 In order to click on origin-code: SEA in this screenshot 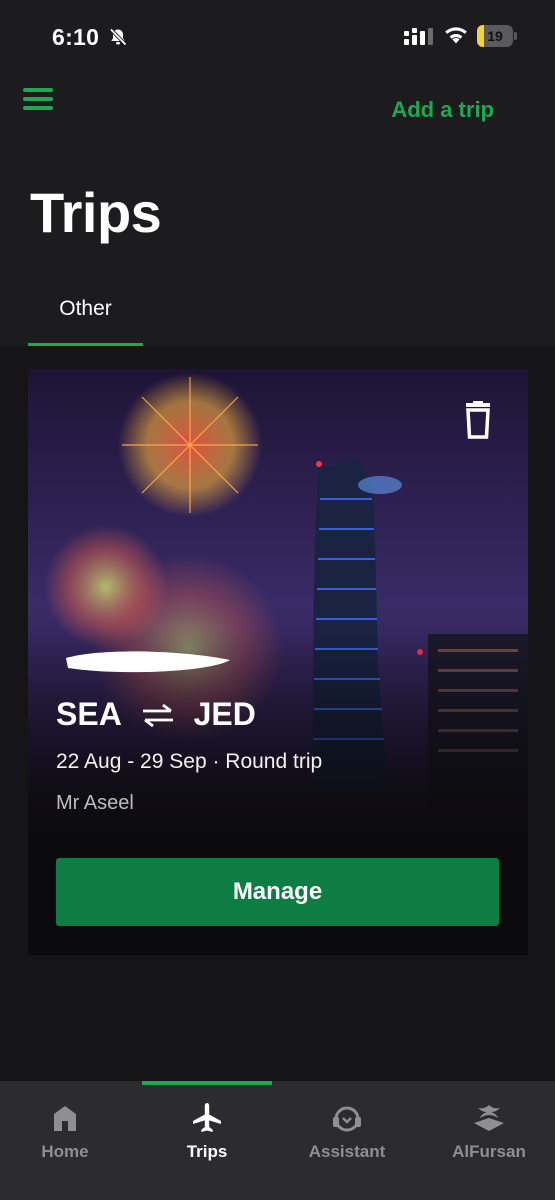, I will do `click(89, 714)`.